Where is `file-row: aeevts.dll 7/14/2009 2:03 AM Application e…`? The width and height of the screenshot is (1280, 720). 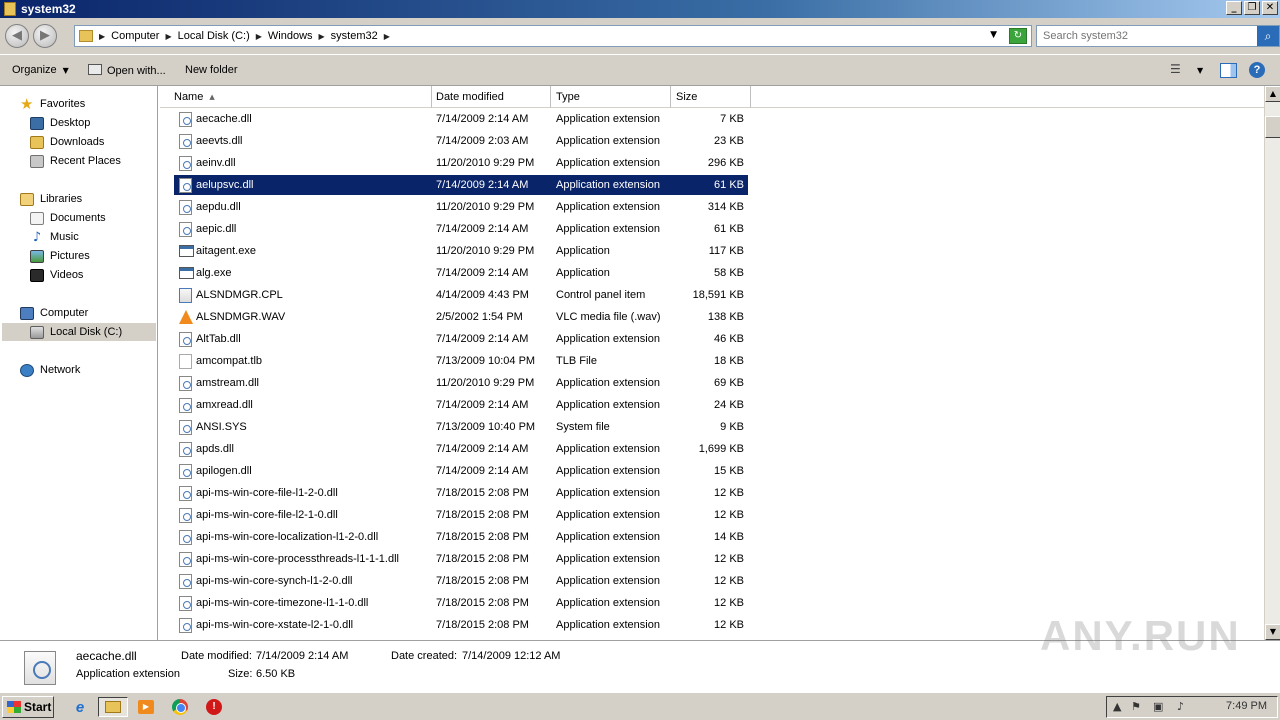
file-row: aeevts.dll 7/14/2009 2:03 AM Application e… is located at coordinates (461, 141).